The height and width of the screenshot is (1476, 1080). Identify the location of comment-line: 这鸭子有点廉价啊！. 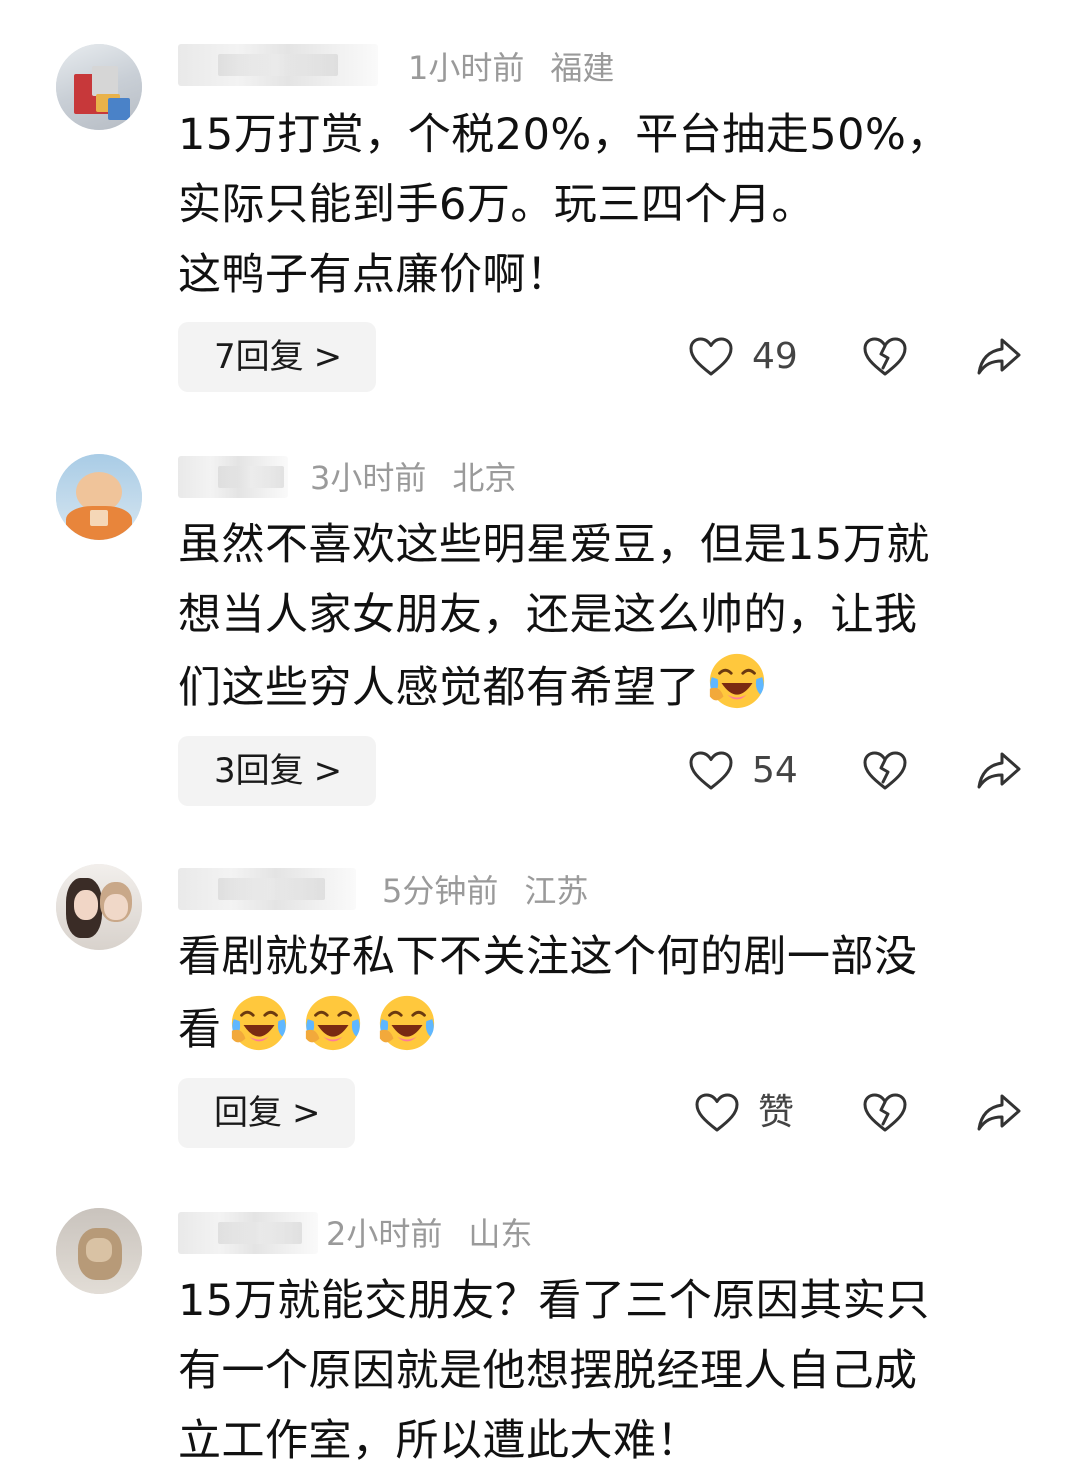
(374, 275).